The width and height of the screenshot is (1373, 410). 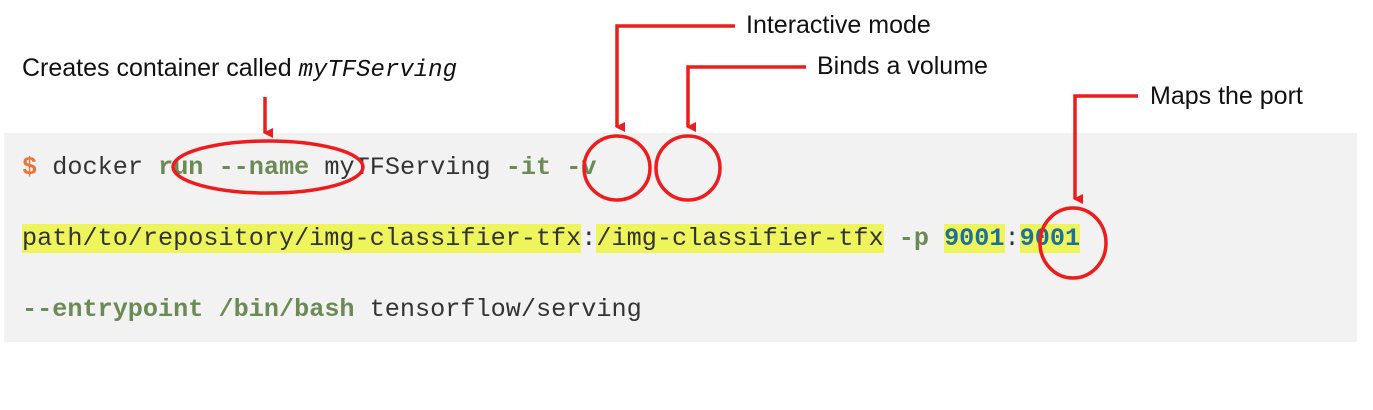 What do you see at coordinates (97, 167) in the screenshot?
I see `docker-command: docker` at bounding box center [97, 167].